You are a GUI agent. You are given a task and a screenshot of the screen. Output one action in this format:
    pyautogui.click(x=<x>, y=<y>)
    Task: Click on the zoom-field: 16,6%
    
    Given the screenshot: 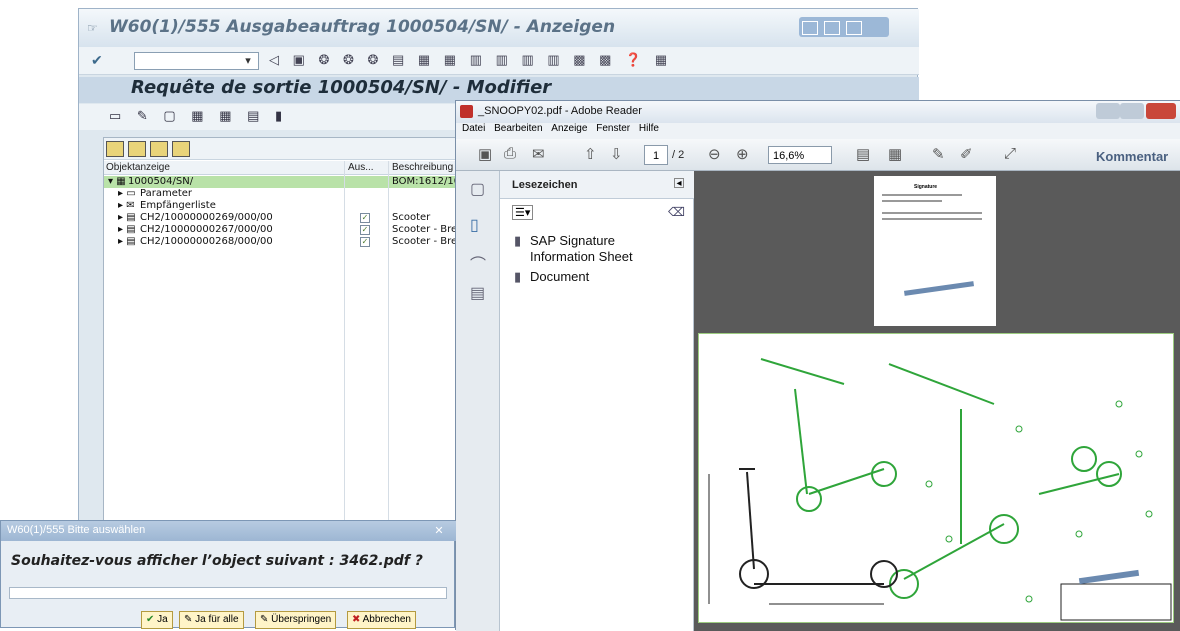 What is the action you would take?
    pyautogui.click(x=800, y=155)
    